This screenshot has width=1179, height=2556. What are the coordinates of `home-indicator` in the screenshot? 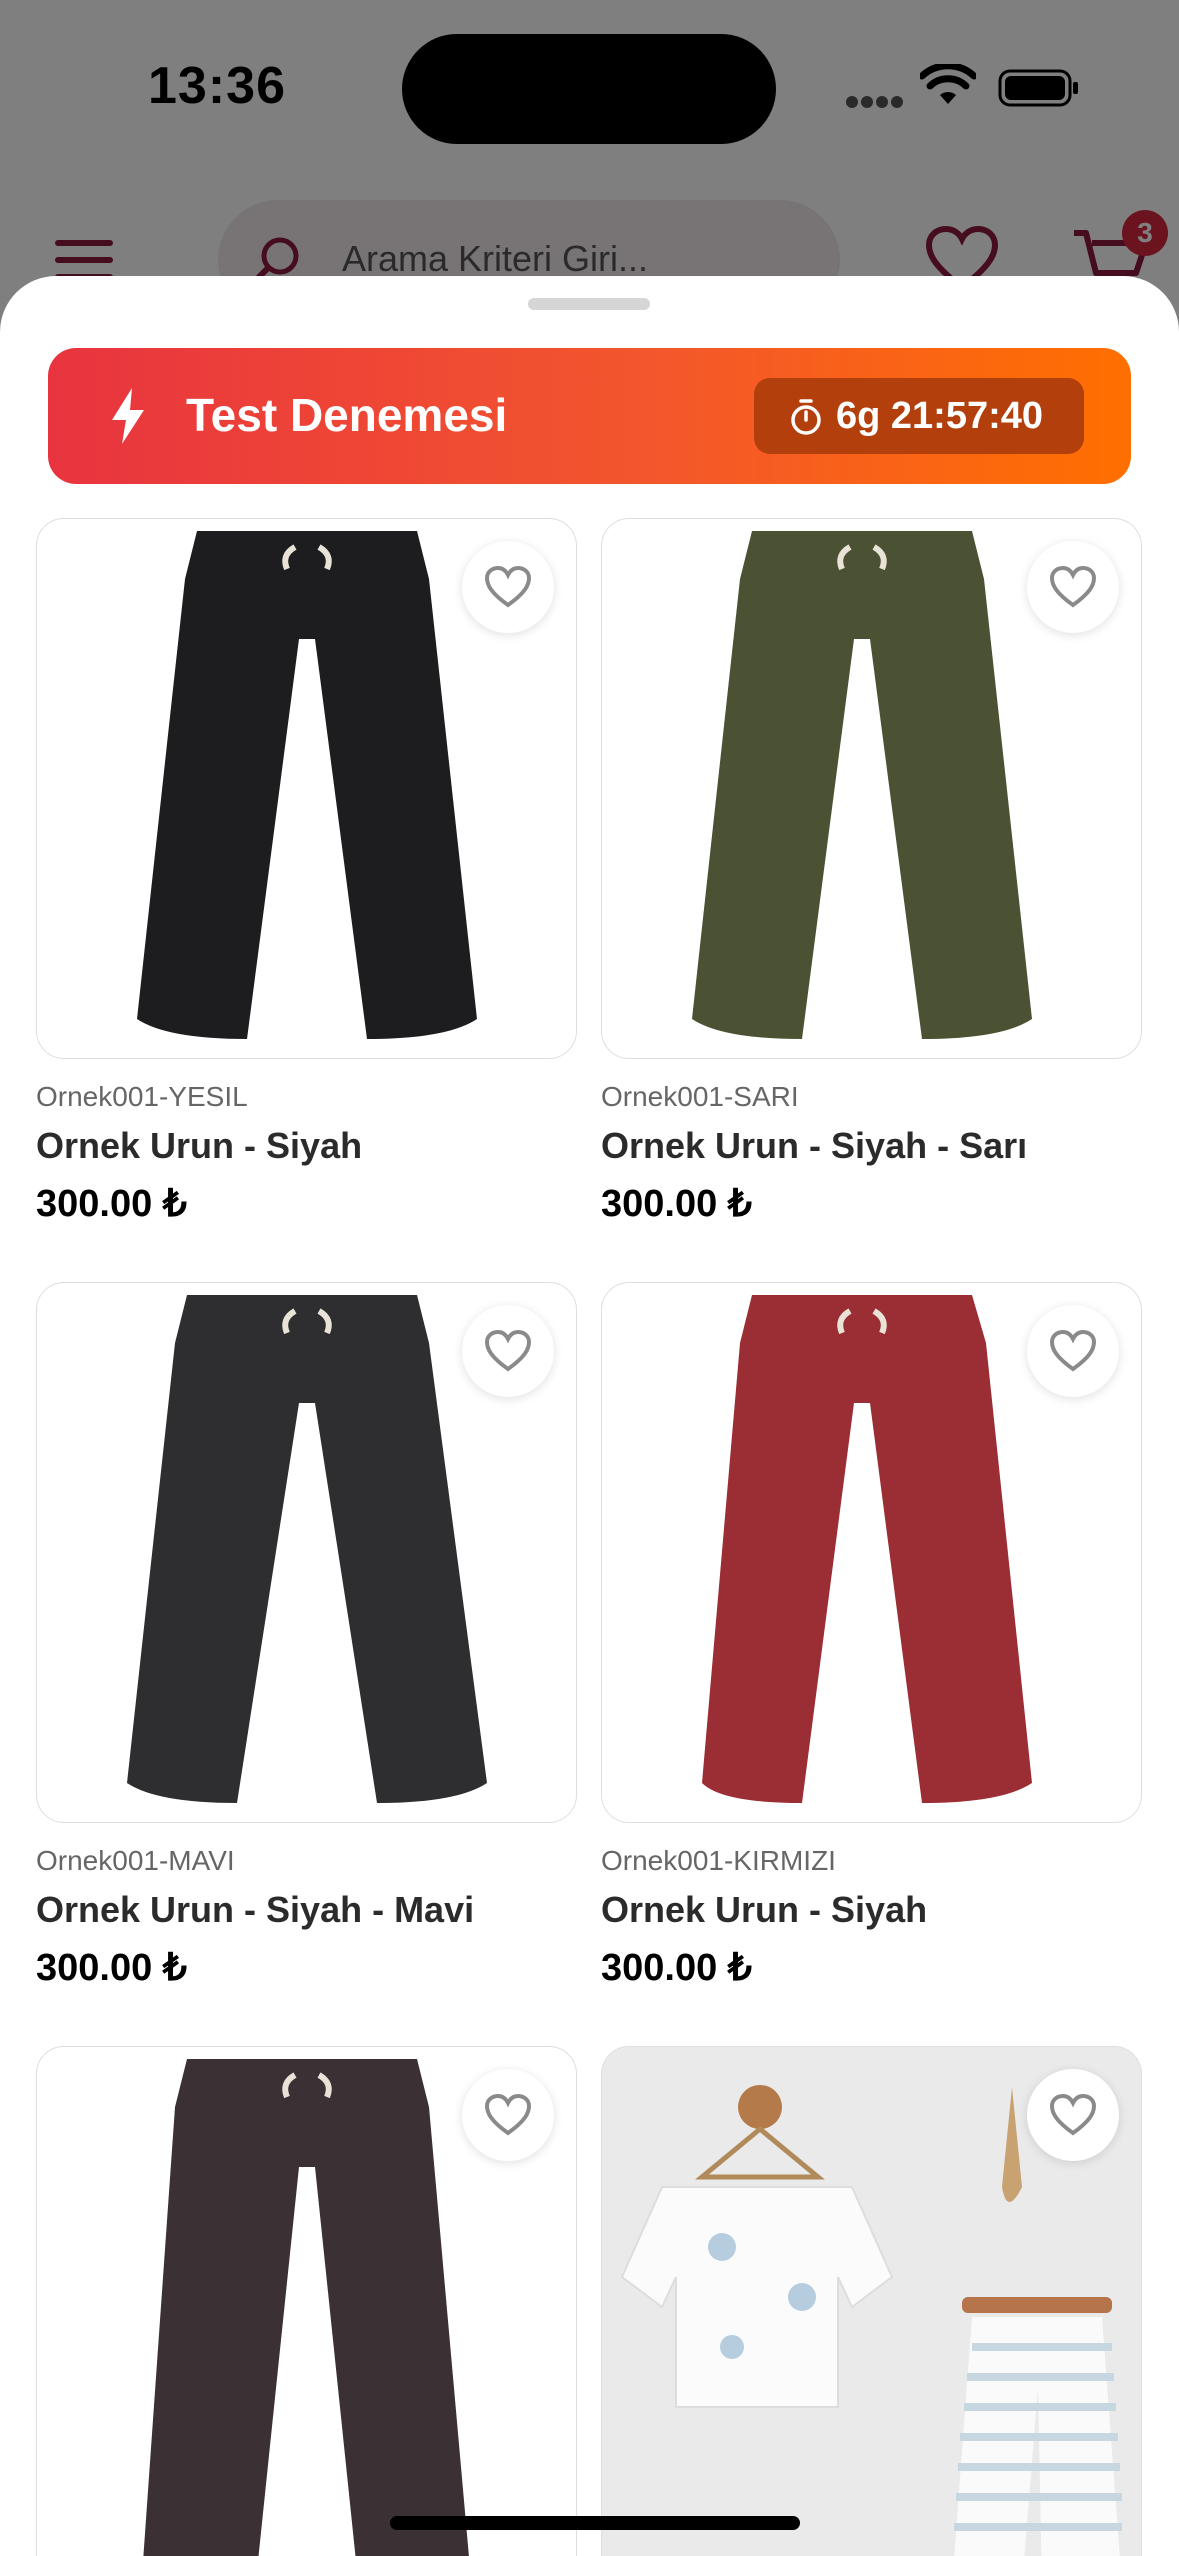 It's located at (595, 2523).